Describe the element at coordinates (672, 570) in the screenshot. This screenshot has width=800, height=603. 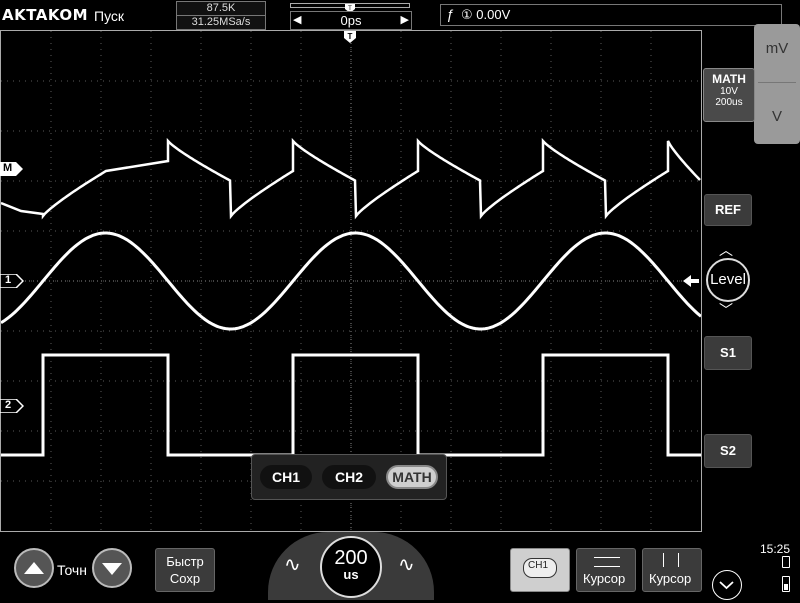
I see `cursor-vertical-button: Курсор` at that location.